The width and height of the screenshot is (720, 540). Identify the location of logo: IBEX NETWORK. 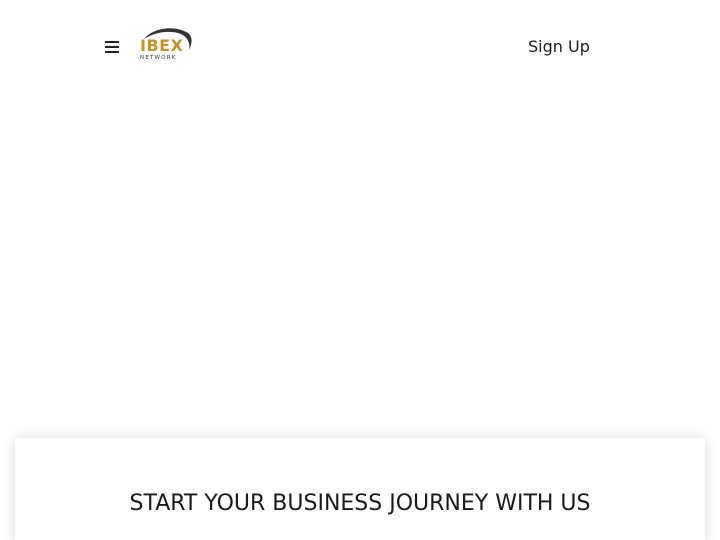
(166, 45).